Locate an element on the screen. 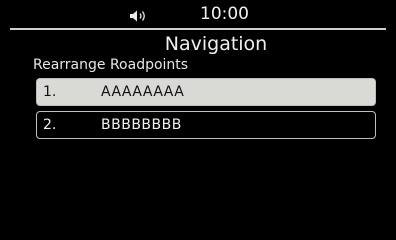  roadpoint-item-1: 1. AAAAAAAA is located at coordinates (206, 92).